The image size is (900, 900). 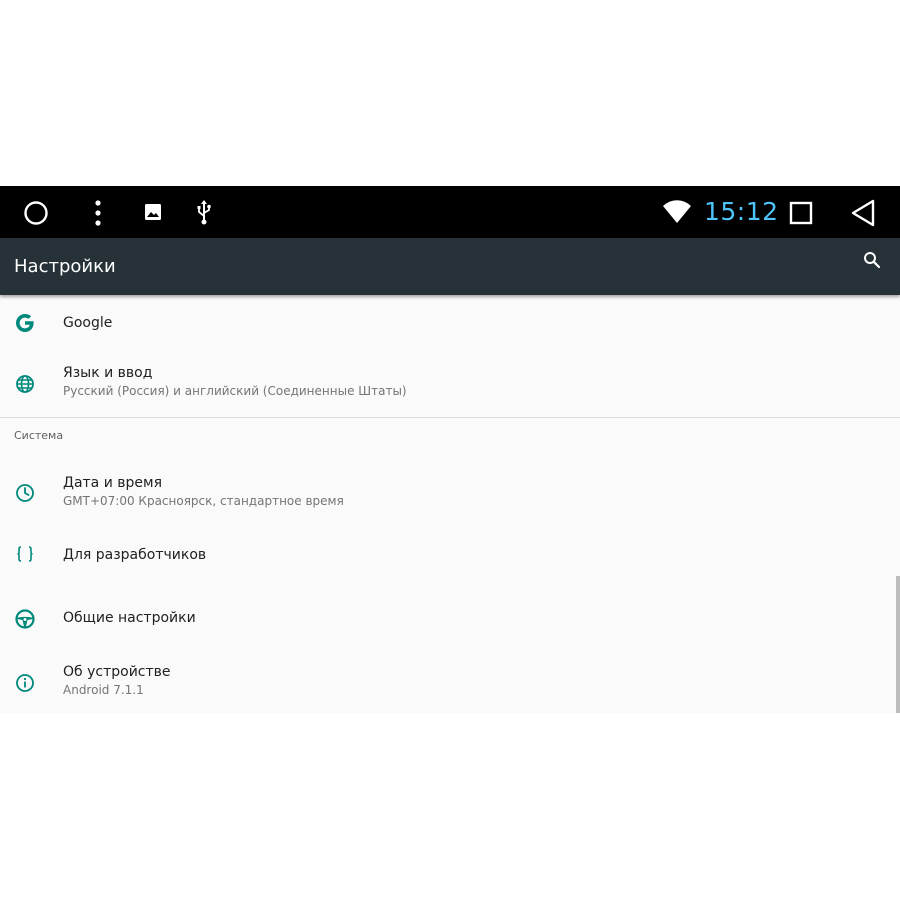 I want to click on search-button, so click(x=872, y=260).